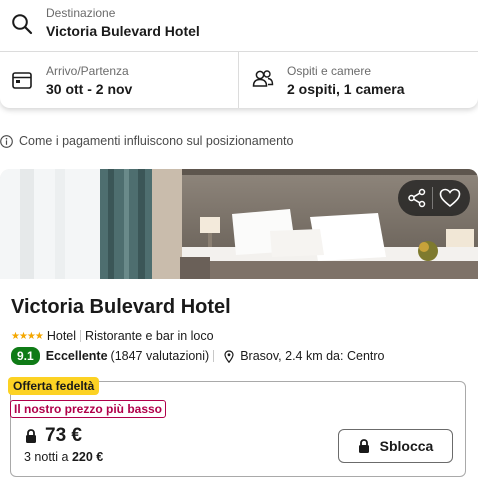 This screenshot has width=478, height=488. What do you see at coordinates (229, 356) in the screenshot?
I see `location-pin-icon` at bounding box center [229, 356].